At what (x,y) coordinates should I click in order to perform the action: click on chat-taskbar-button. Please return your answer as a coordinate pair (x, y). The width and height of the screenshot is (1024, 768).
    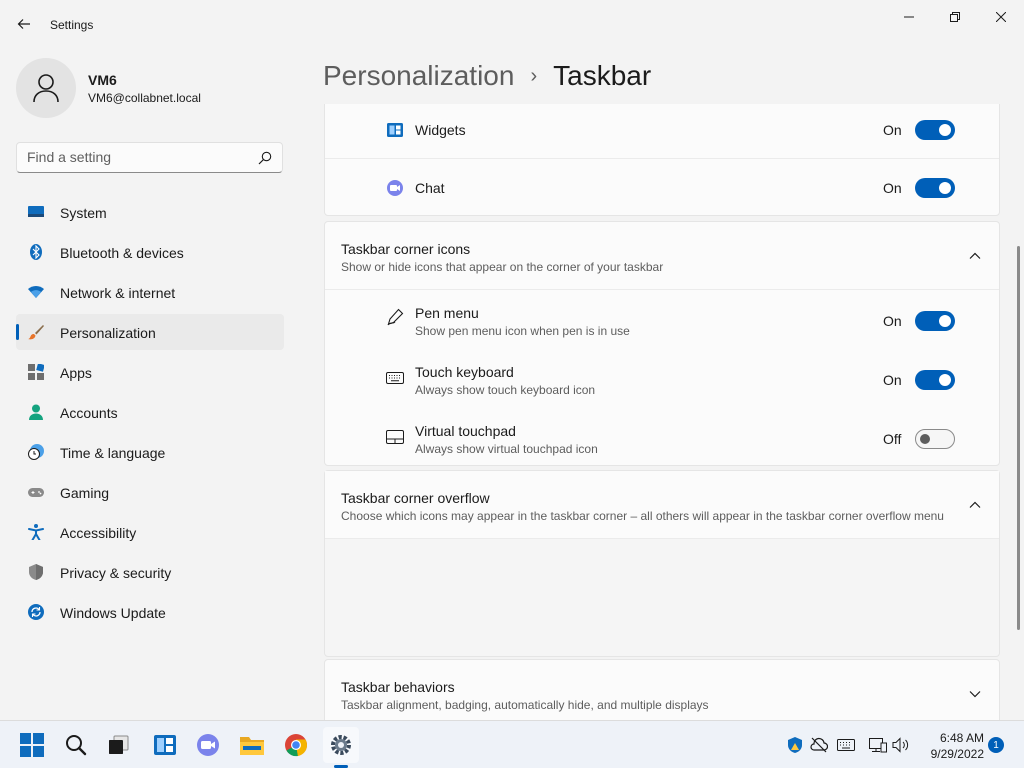
    Looking at the image, I should click on (208, 745).